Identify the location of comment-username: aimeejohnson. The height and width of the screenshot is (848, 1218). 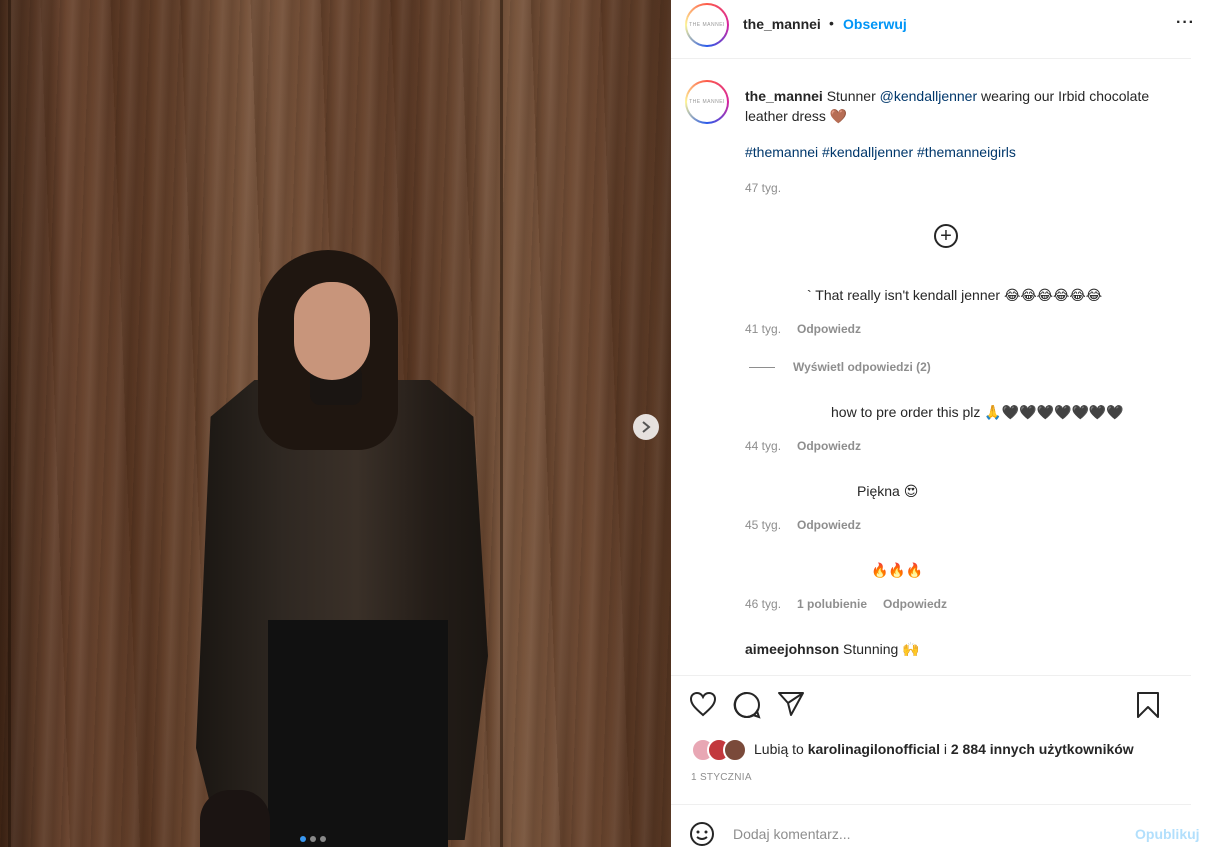
(792, 649).